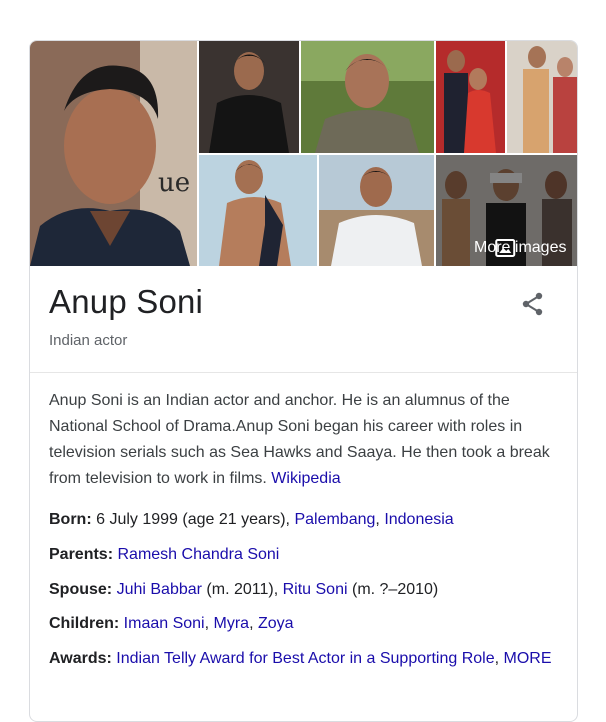 The image size is (606, 722). Describe the element at coordinates (303, 372) in the screenshot. I see `divider` at that location.